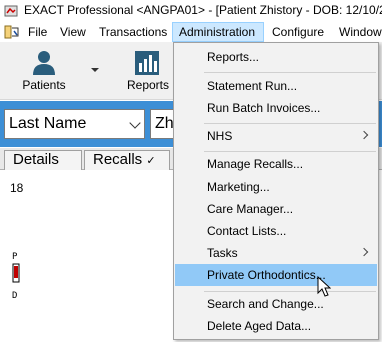  I want to click on mouse-cursor-icon, so click(324, 286).